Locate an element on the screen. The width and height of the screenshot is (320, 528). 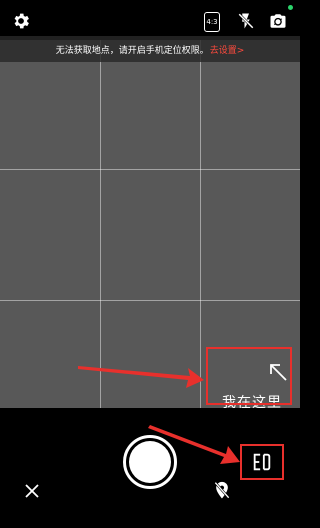
shutter-inner is located at coordinates (150, 462).